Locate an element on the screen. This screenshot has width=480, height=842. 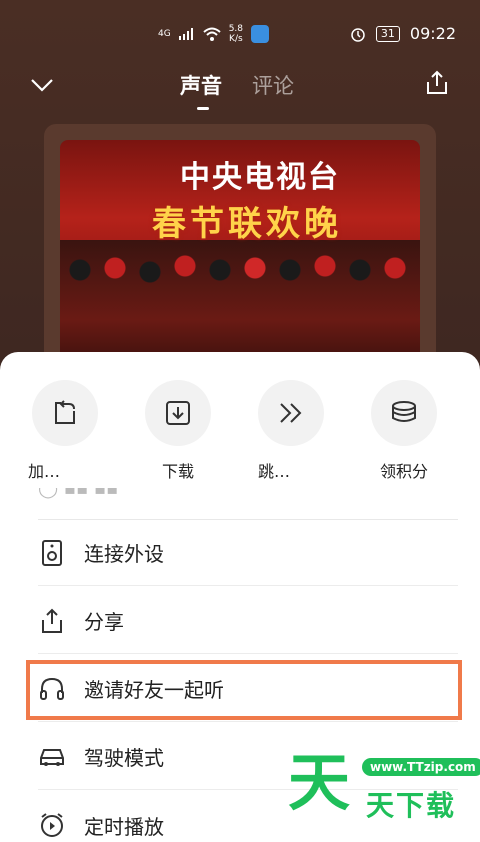
watermark-logo-char: 天 is located at coordinates (319, 782).